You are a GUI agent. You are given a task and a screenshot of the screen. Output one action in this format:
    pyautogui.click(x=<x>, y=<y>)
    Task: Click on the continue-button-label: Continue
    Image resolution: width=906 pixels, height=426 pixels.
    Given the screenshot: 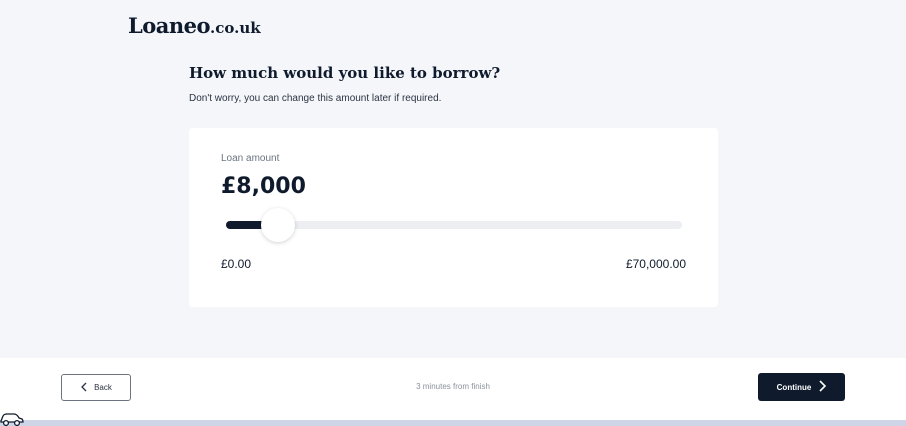 What is the action you would take?
    pyautogui.click(x=794, y=387)
    